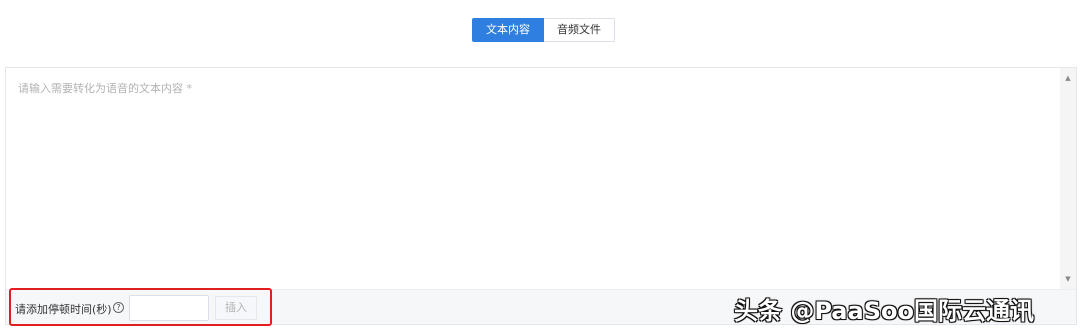 The width and height of the screenshot is (1080, 336). I want to click on watermark-text: 头条 @PaaSoo国际云通讯, so click(884, 311).